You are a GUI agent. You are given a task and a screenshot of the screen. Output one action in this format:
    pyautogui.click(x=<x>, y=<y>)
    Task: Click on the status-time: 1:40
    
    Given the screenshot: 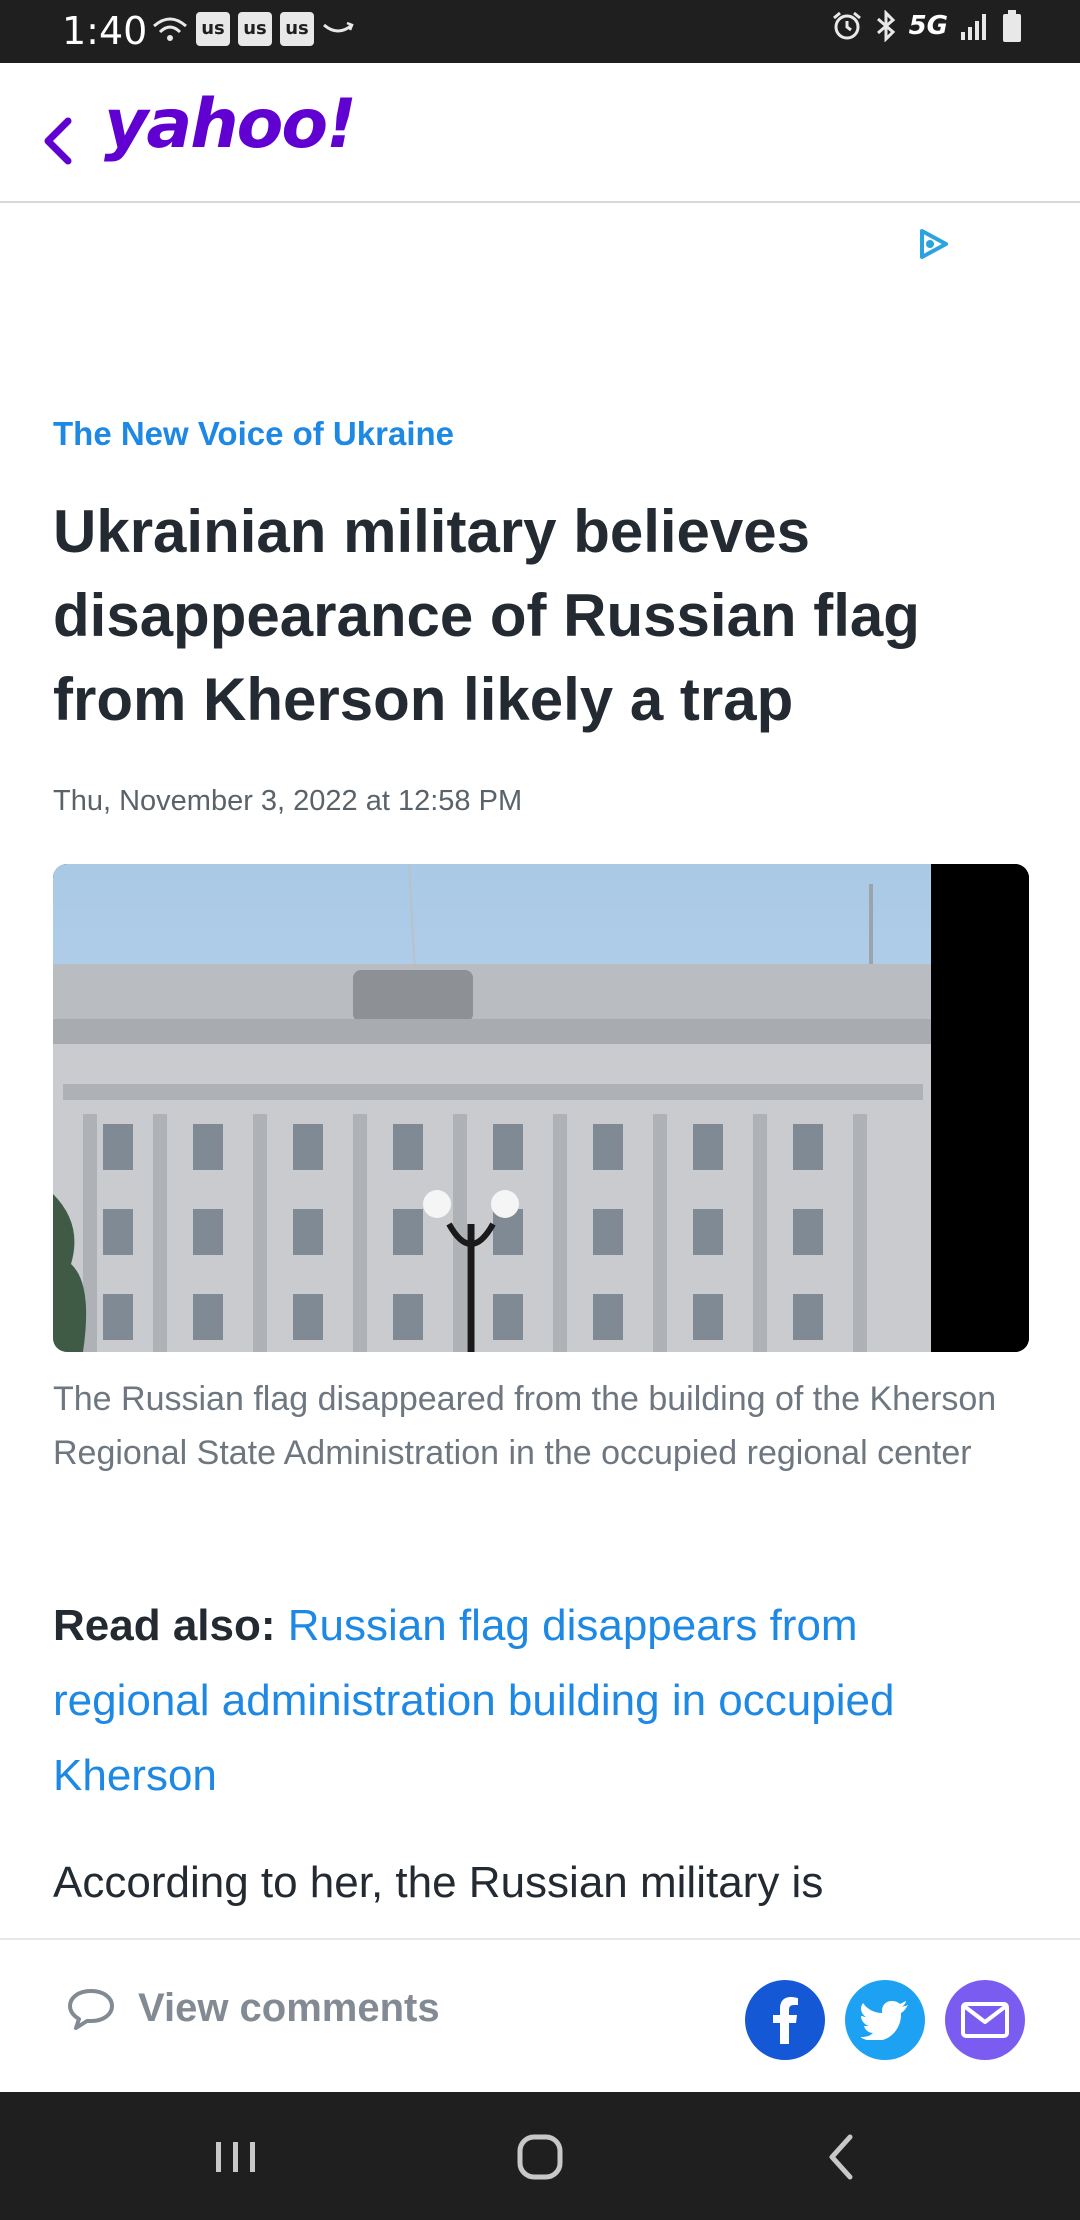 What is the action you would take?
    pyautogui.click(x=105, y=31)
    